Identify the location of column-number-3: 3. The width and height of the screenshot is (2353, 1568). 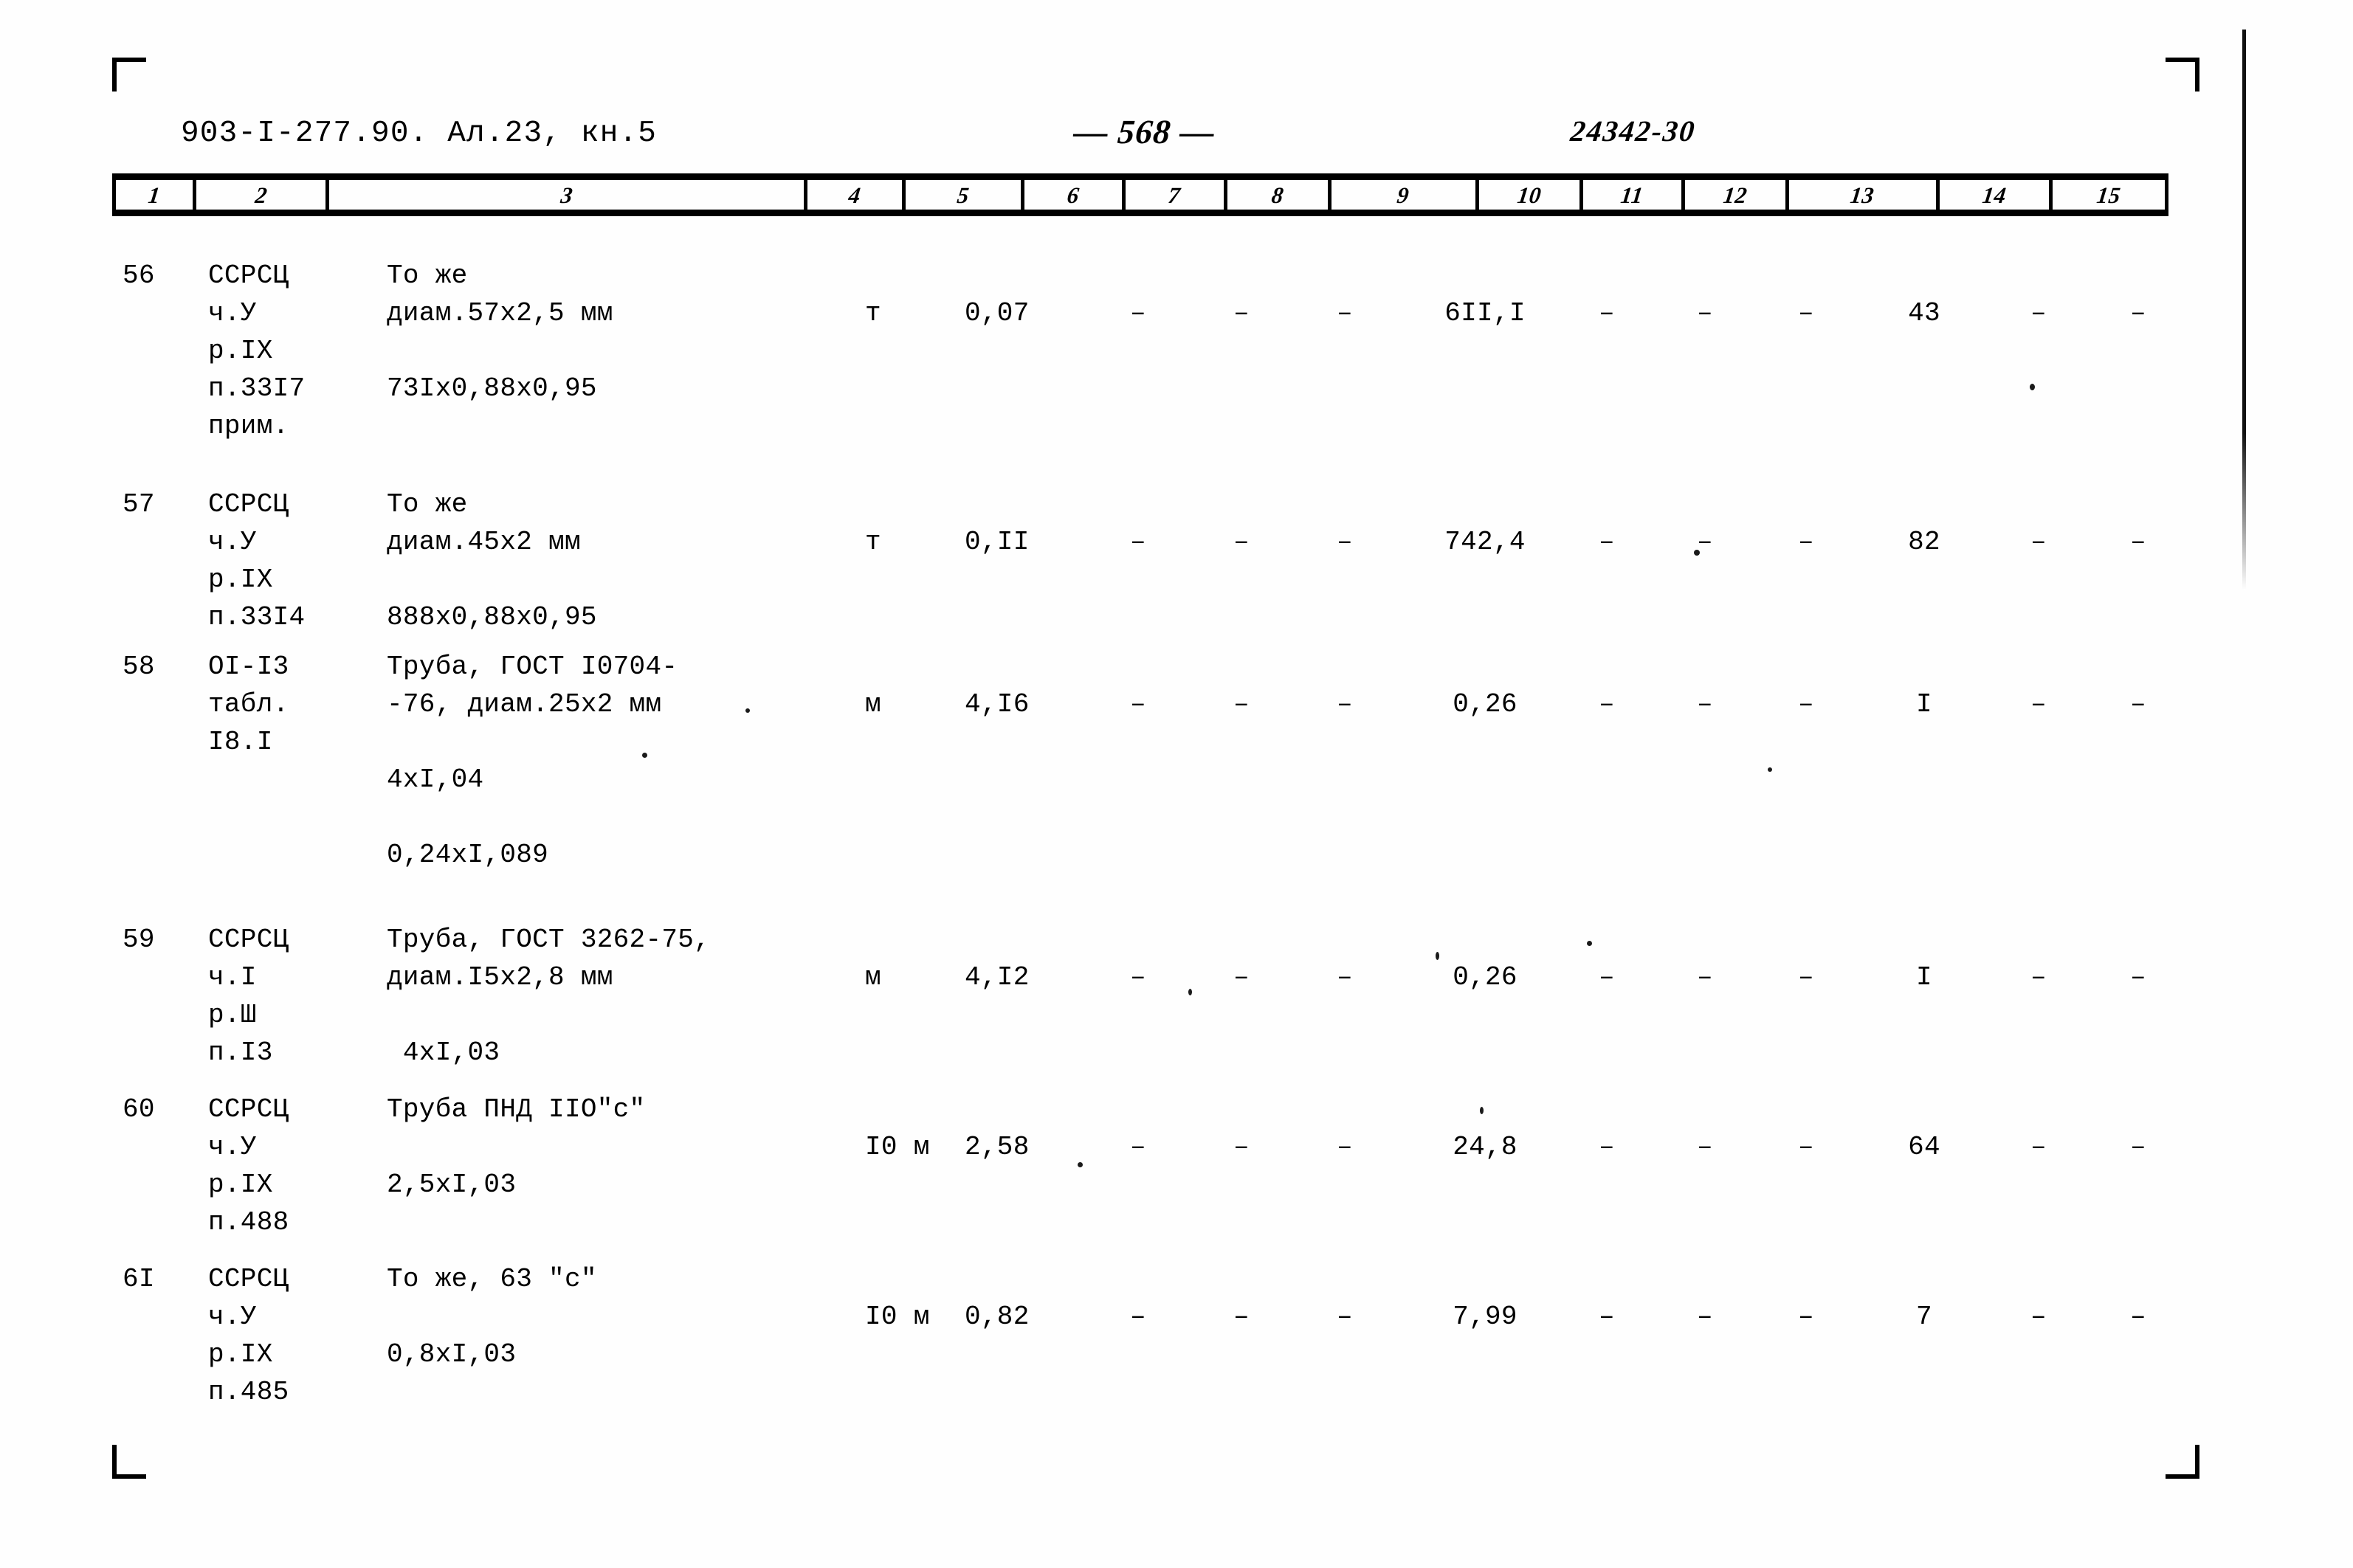
(568, 195).